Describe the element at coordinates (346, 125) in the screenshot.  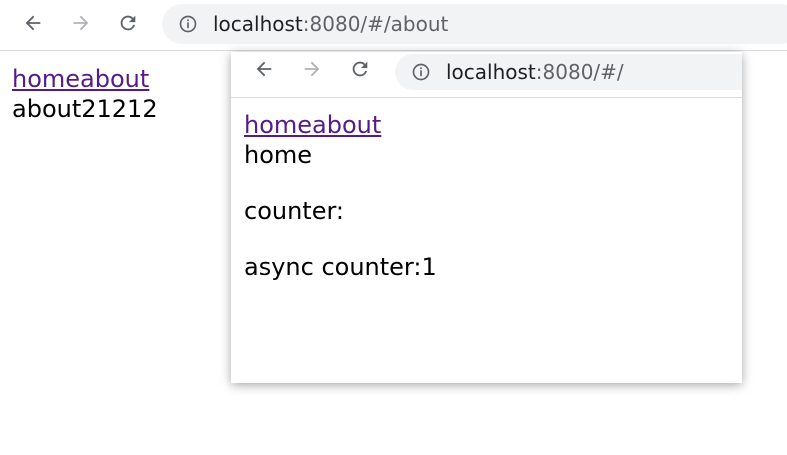
I see `popup-about-link: about` at that location.